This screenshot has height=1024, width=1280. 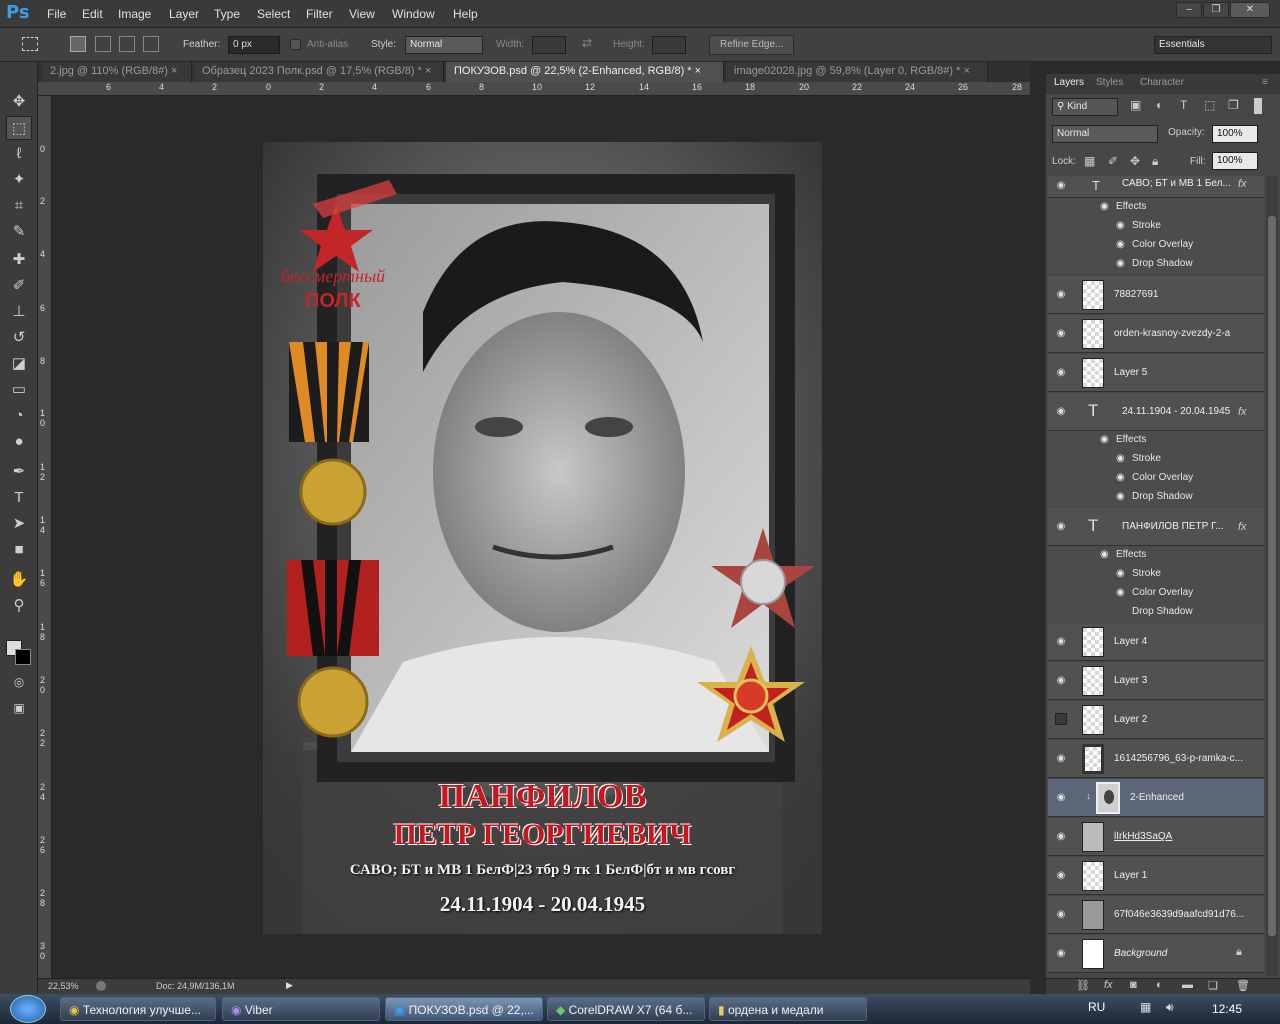 What do you see at coordinates (23, 657) in the screenshot?
I see `background-color-icon` at bounding box center [23, 657].